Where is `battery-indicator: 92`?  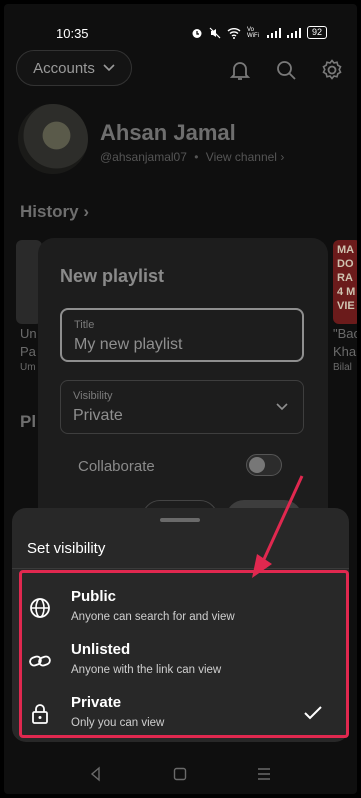
battery-indicator: 92 is located at coordinates (316, 32).